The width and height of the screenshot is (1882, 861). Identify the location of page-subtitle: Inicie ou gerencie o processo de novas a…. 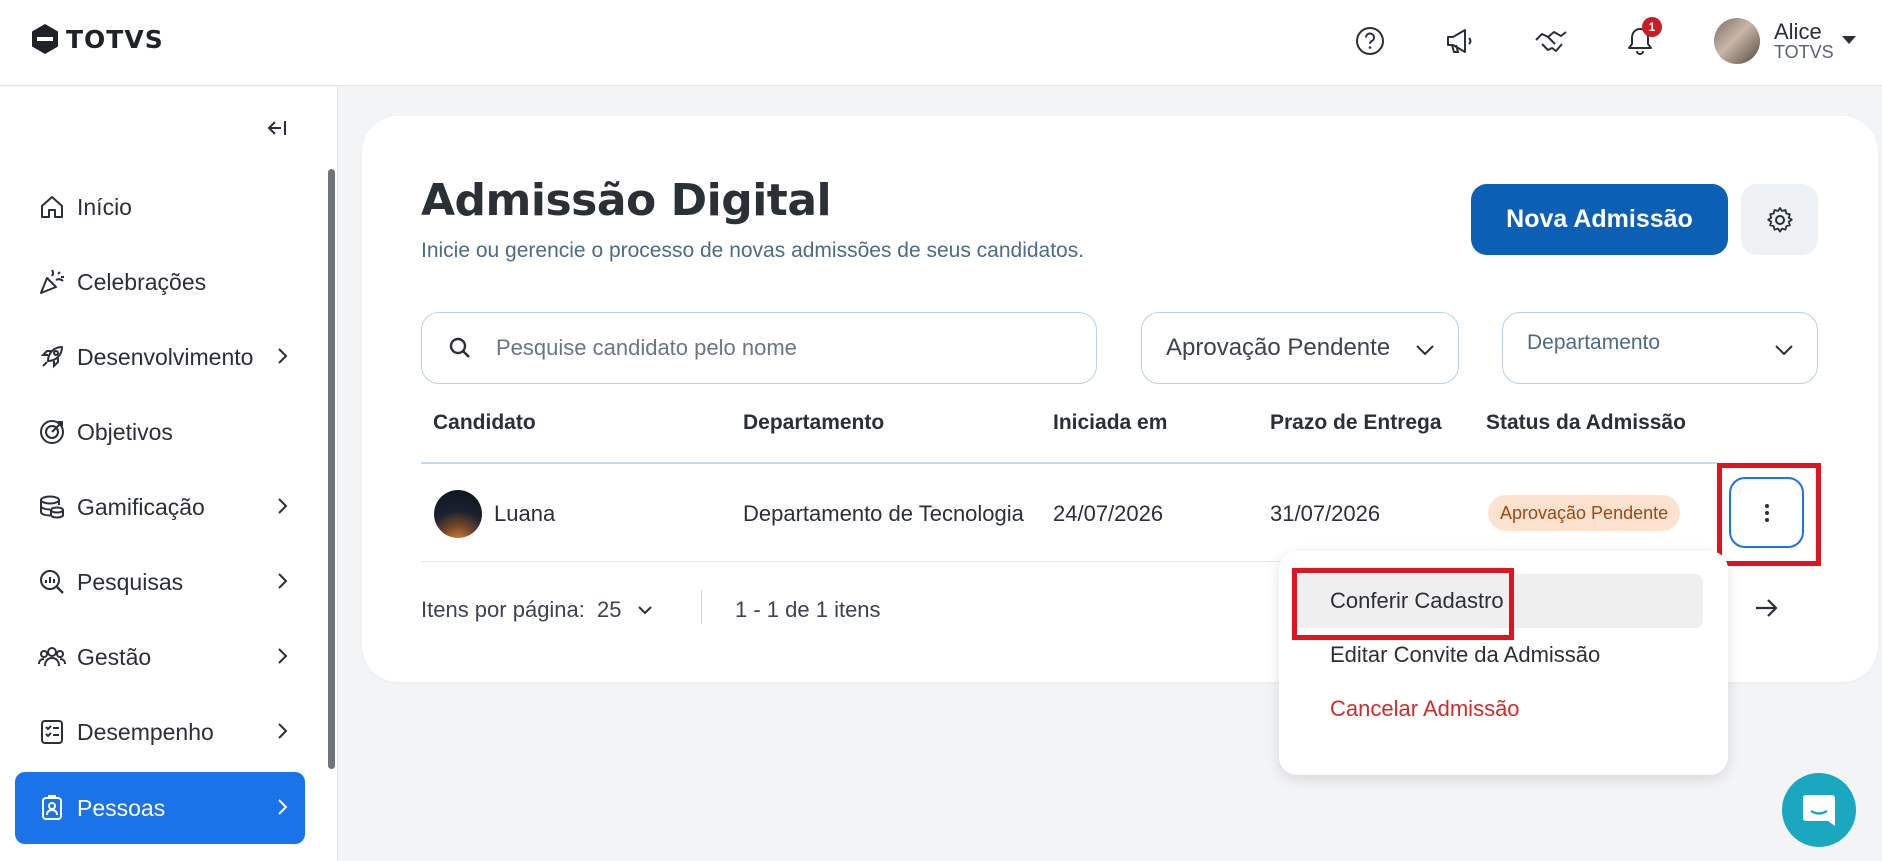
(753, 250).